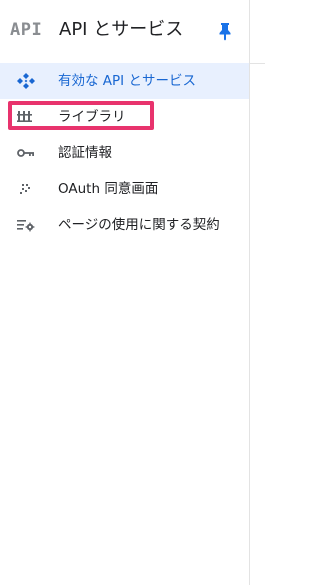 Image resolution: width=320 pixels, height=585 pixels. I want to click on oauth-dots-icon, so click(26, 189).